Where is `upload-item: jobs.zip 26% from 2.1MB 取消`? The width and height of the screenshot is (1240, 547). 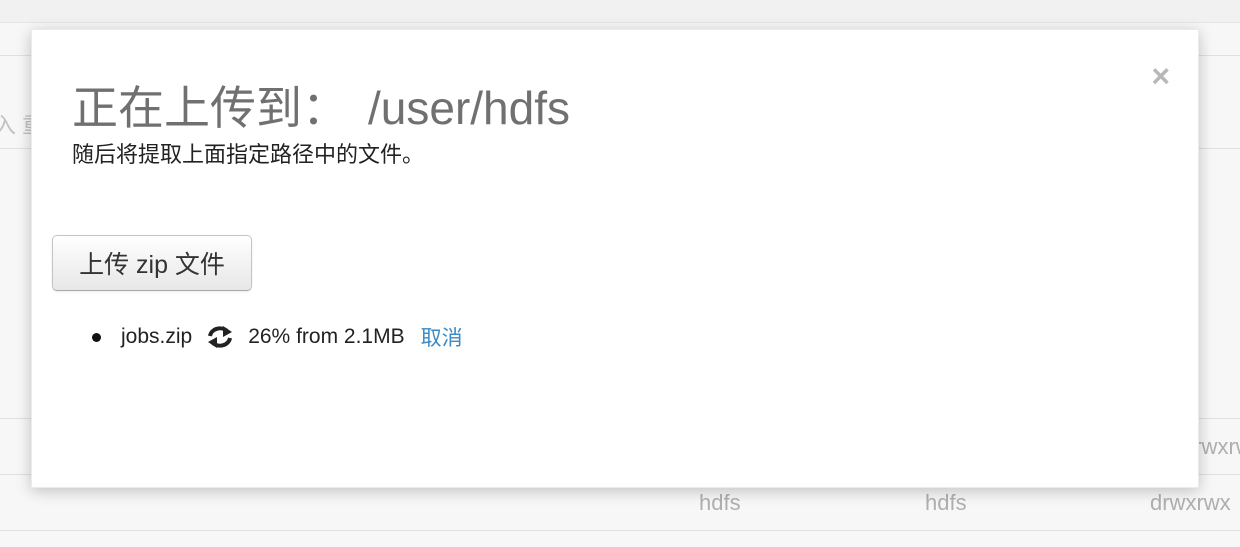
upload-item: jobs.zip 26% from 2.1MB 取消 is located at coordinates (275, 337).